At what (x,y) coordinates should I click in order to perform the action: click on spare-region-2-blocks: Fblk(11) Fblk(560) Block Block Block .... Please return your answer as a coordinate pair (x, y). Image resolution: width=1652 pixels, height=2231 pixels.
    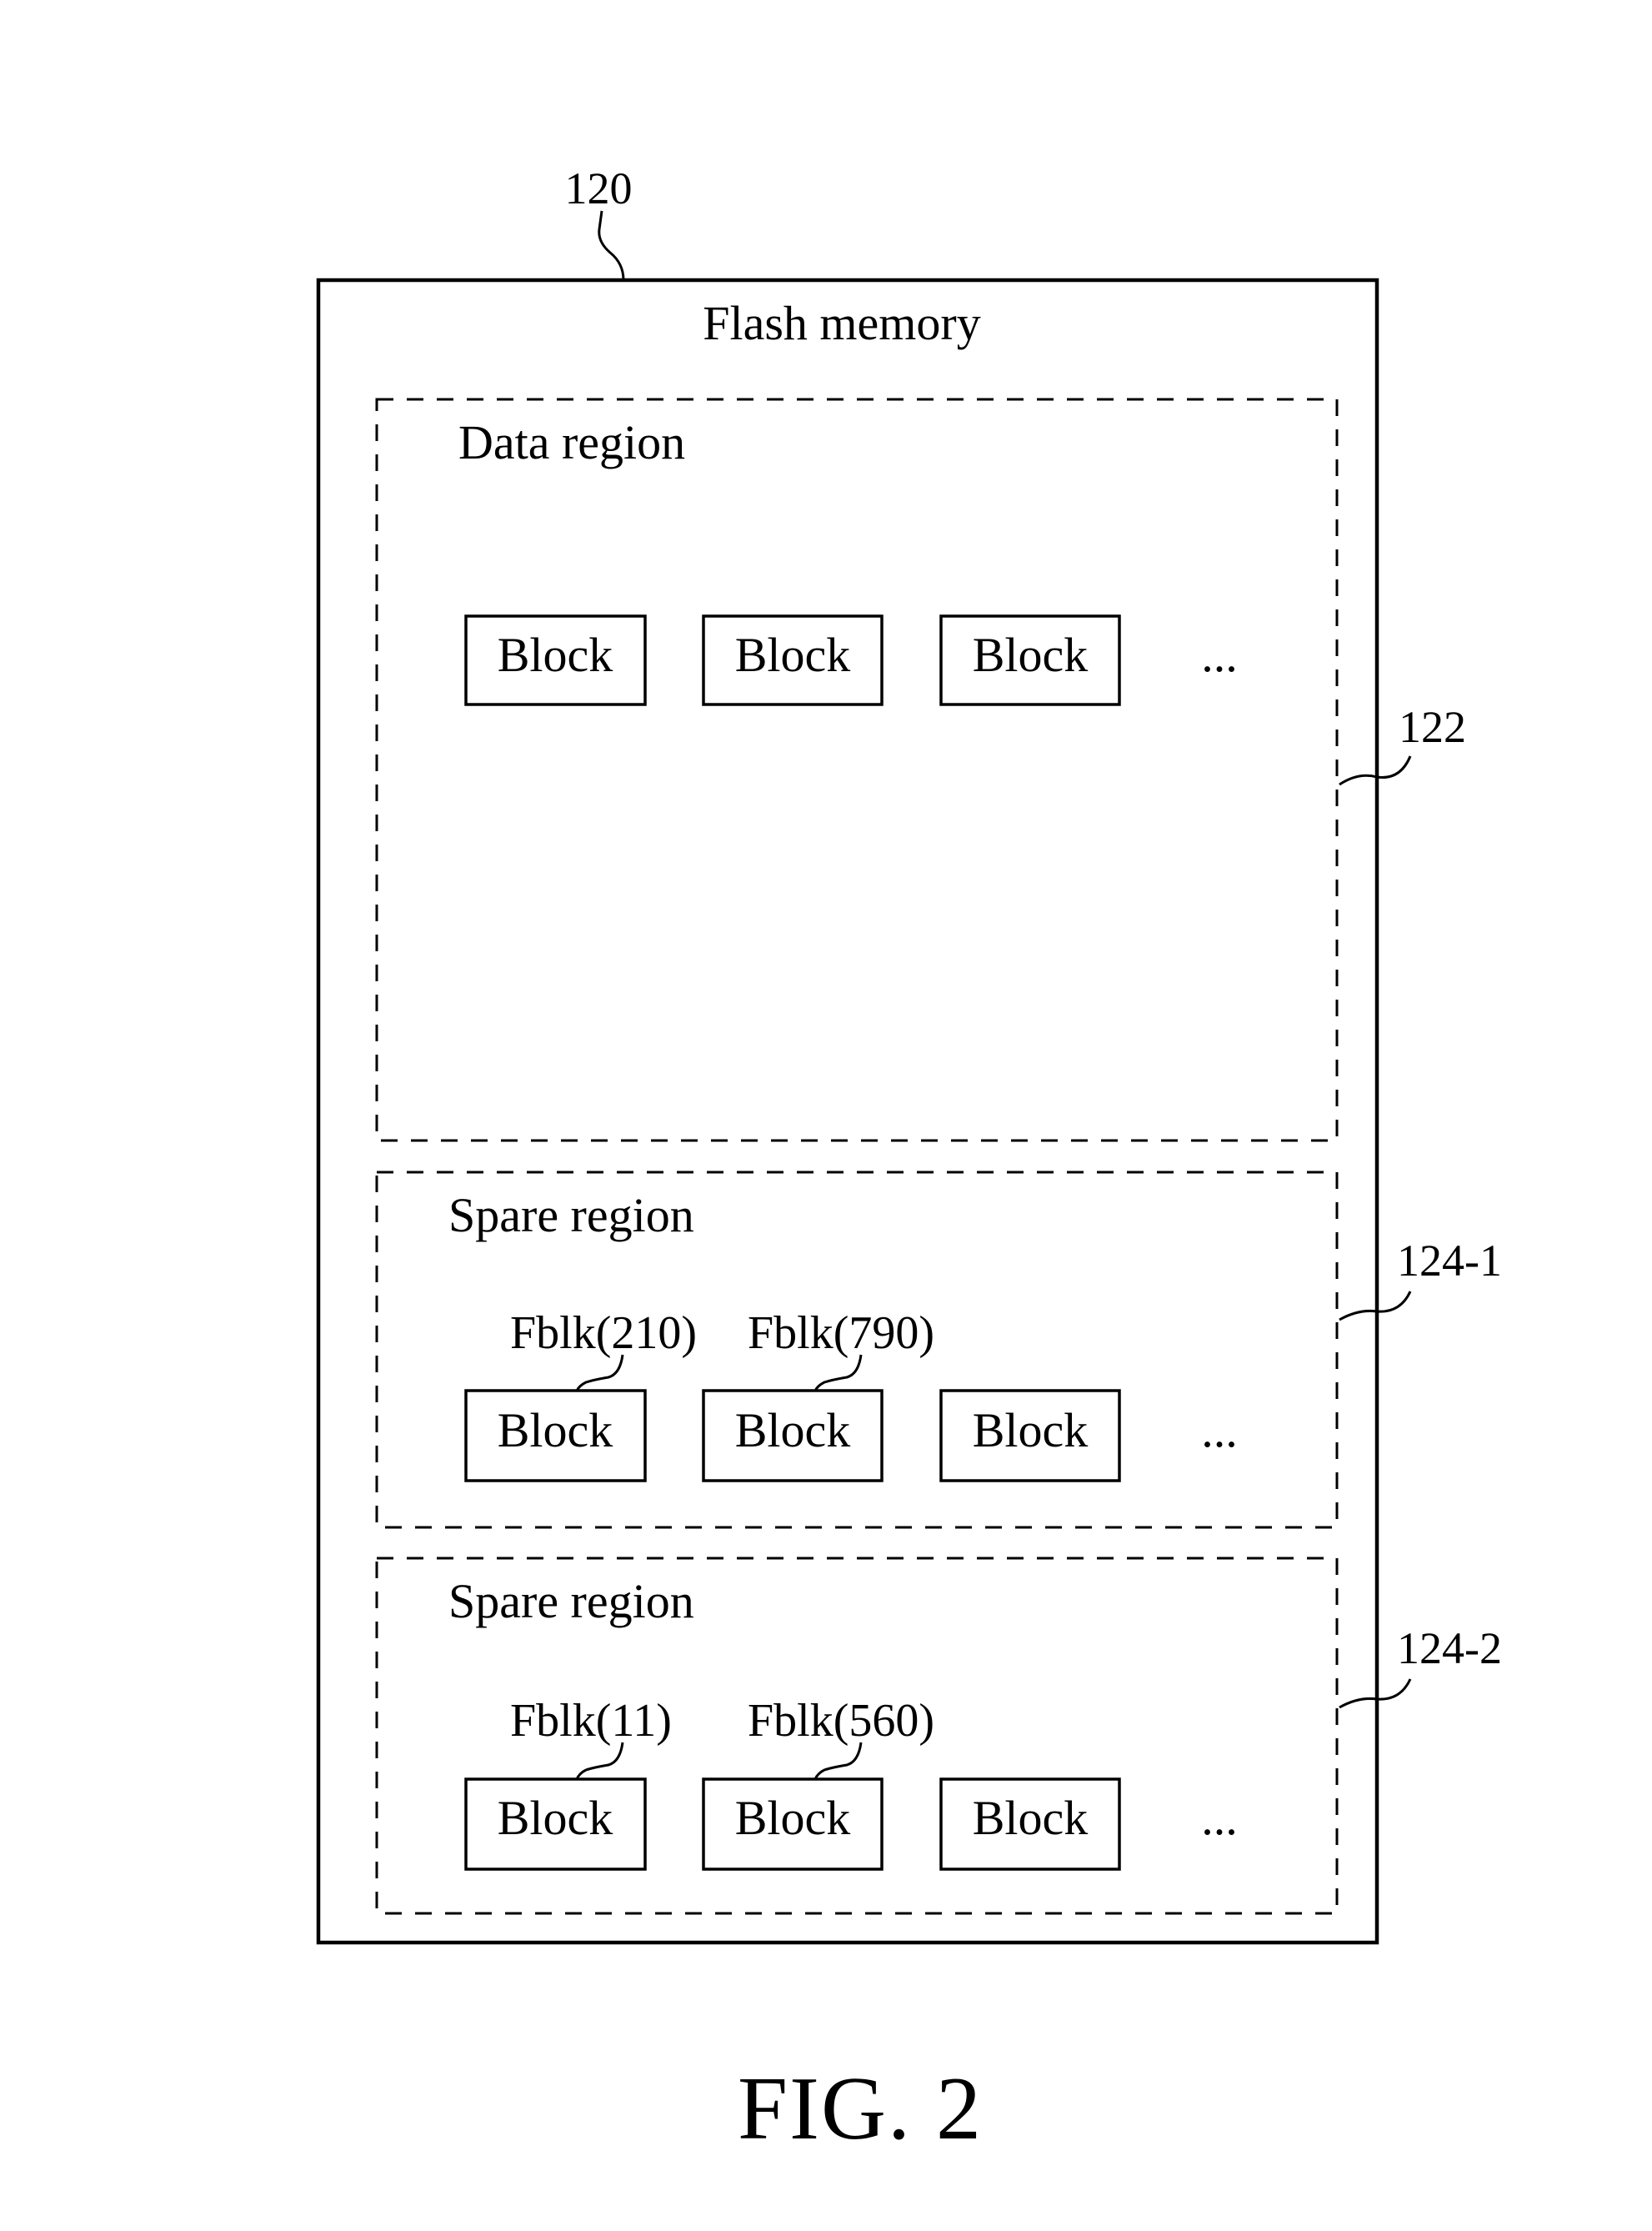
    Looking at the image, I should click on (851, 1783).